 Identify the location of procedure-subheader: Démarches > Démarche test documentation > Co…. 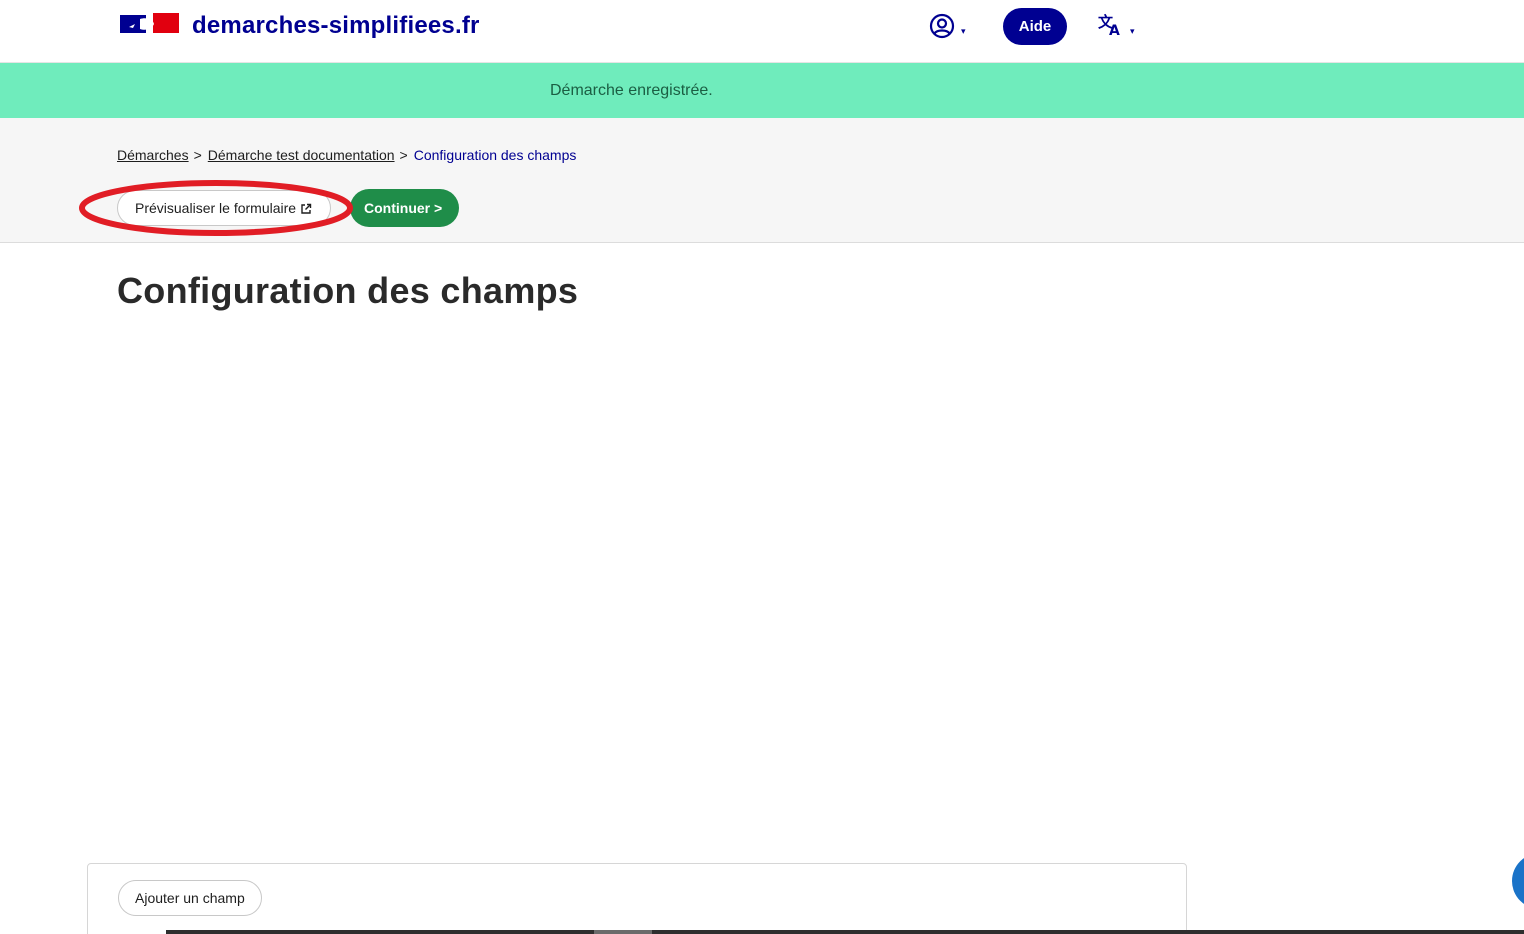
(762, 180).